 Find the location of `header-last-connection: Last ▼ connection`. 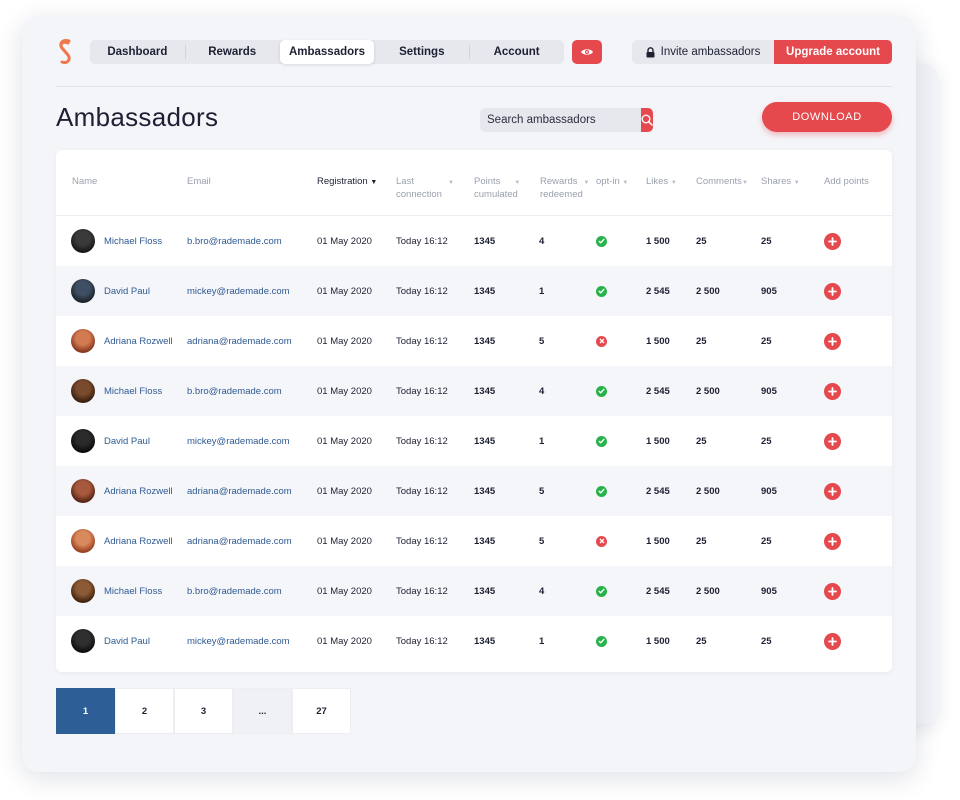

header-last-connection: Last ▼ connection is located at coordinates (425, 188).